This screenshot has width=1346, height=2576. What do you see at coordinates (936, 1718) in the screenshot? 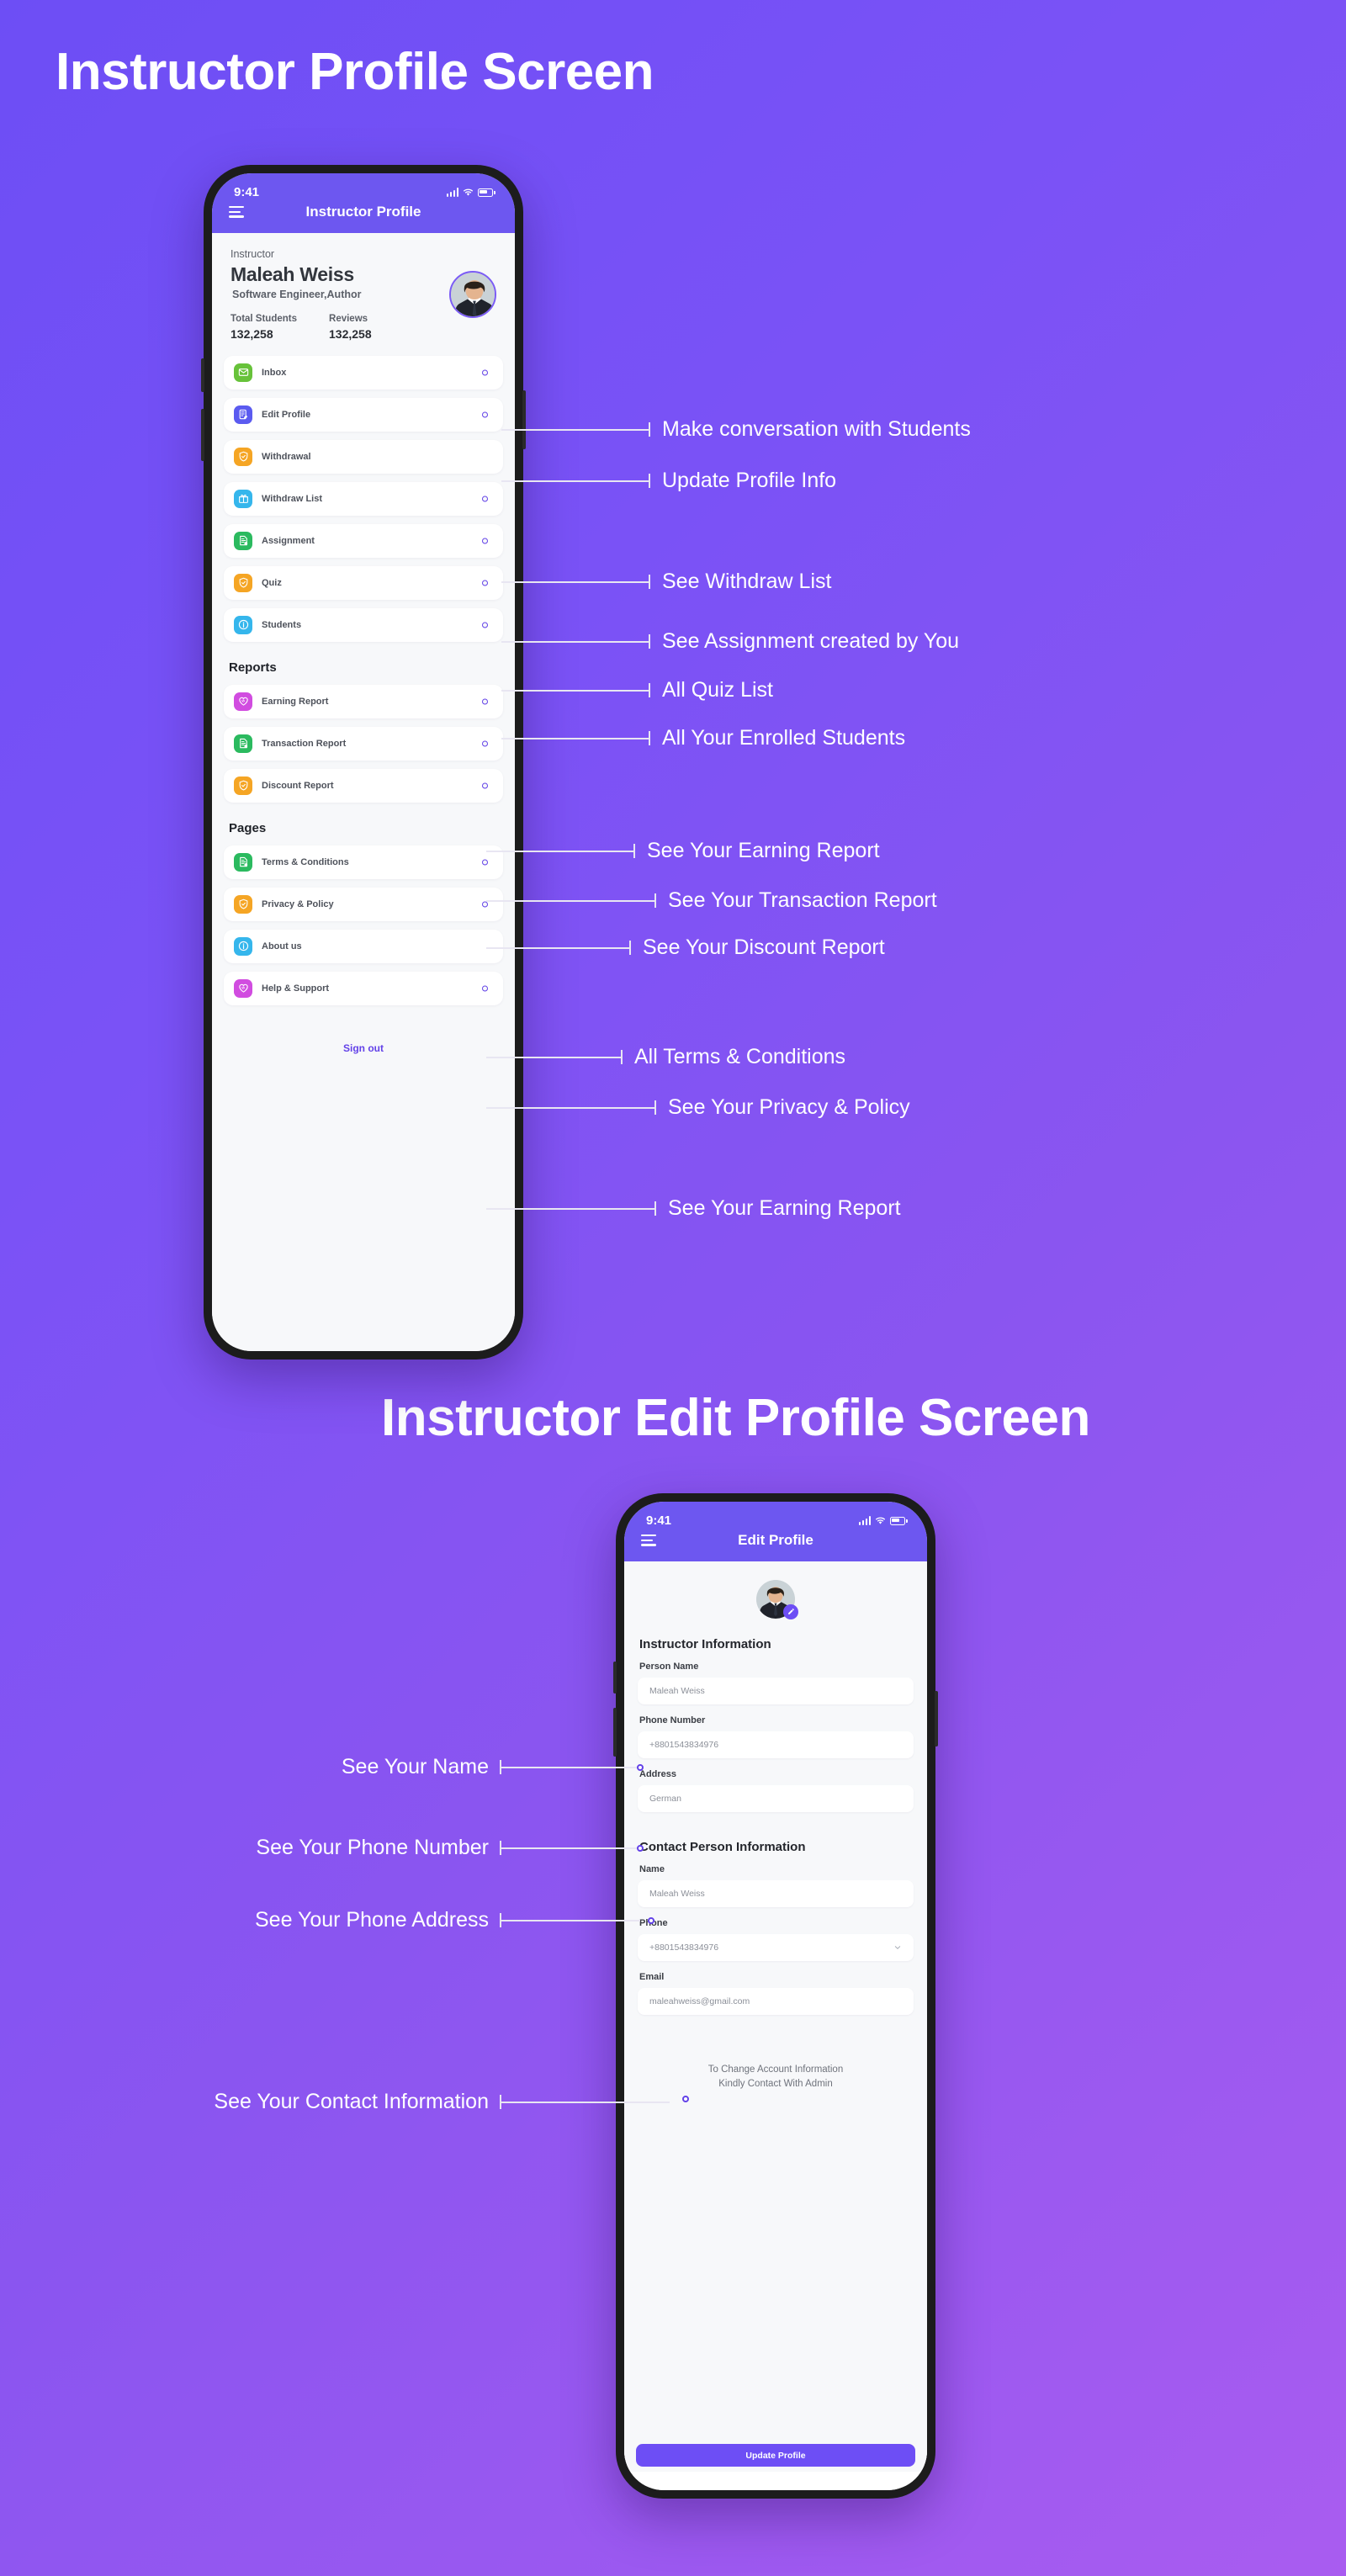
I see `phone-power-button` at bounding box center [936, 1718].